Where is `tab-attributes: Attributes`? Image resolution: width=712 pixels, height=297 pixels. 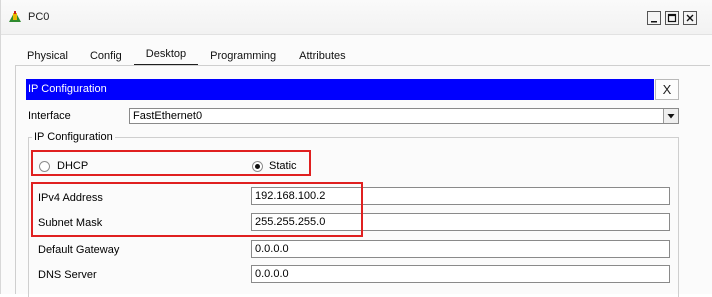
tab-attributes: Attributes is located at coordinates (322, 58).